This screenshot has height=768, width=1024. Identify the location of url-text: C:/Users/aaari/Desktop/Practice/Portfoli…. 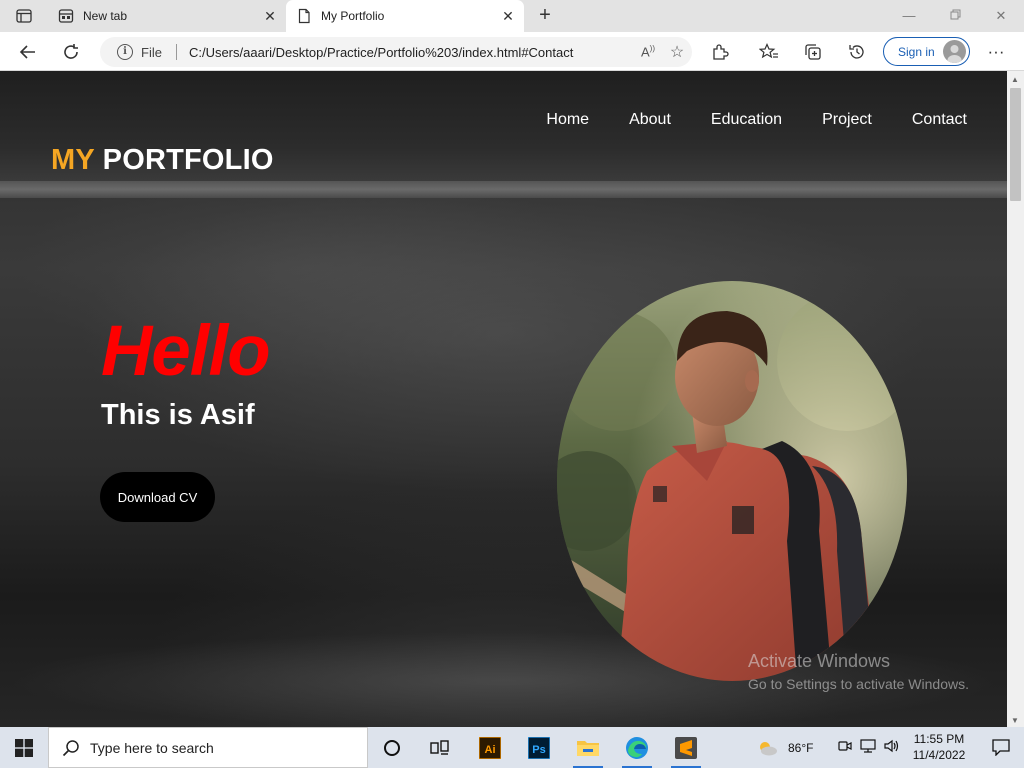
(411, 52).